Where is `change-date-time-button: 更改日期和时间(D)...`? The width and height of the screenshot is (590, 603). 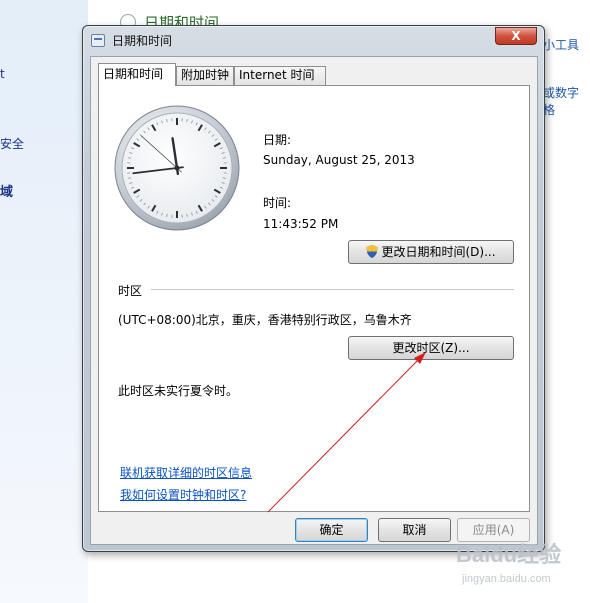
change-date-time-button: 更改日期和时间(D)... is located at coordinates (431, 252).